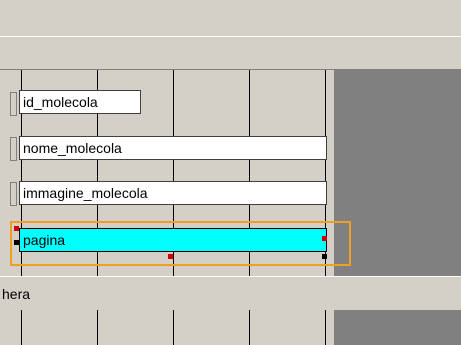 Image resolution: width=461 pixels, height=345 pixels. I want to click on section-label: hera, so click(16, 294).